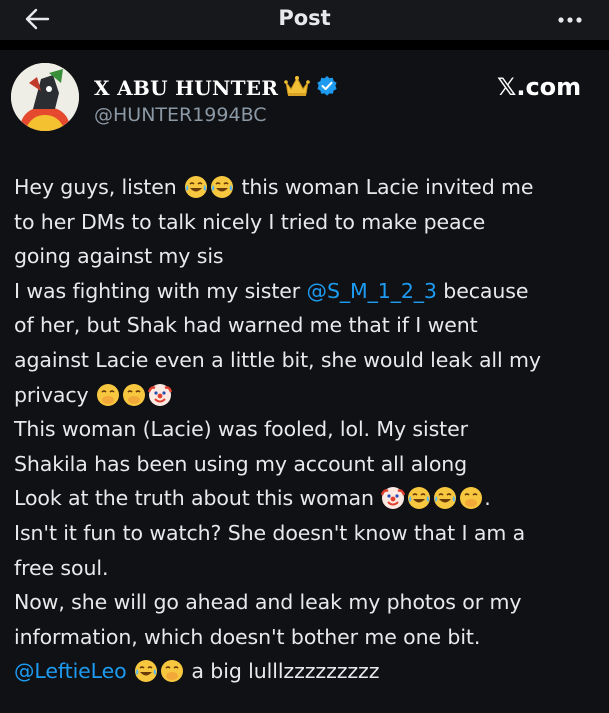  I want to click on tweet-line: privacy, so click(308, 395).